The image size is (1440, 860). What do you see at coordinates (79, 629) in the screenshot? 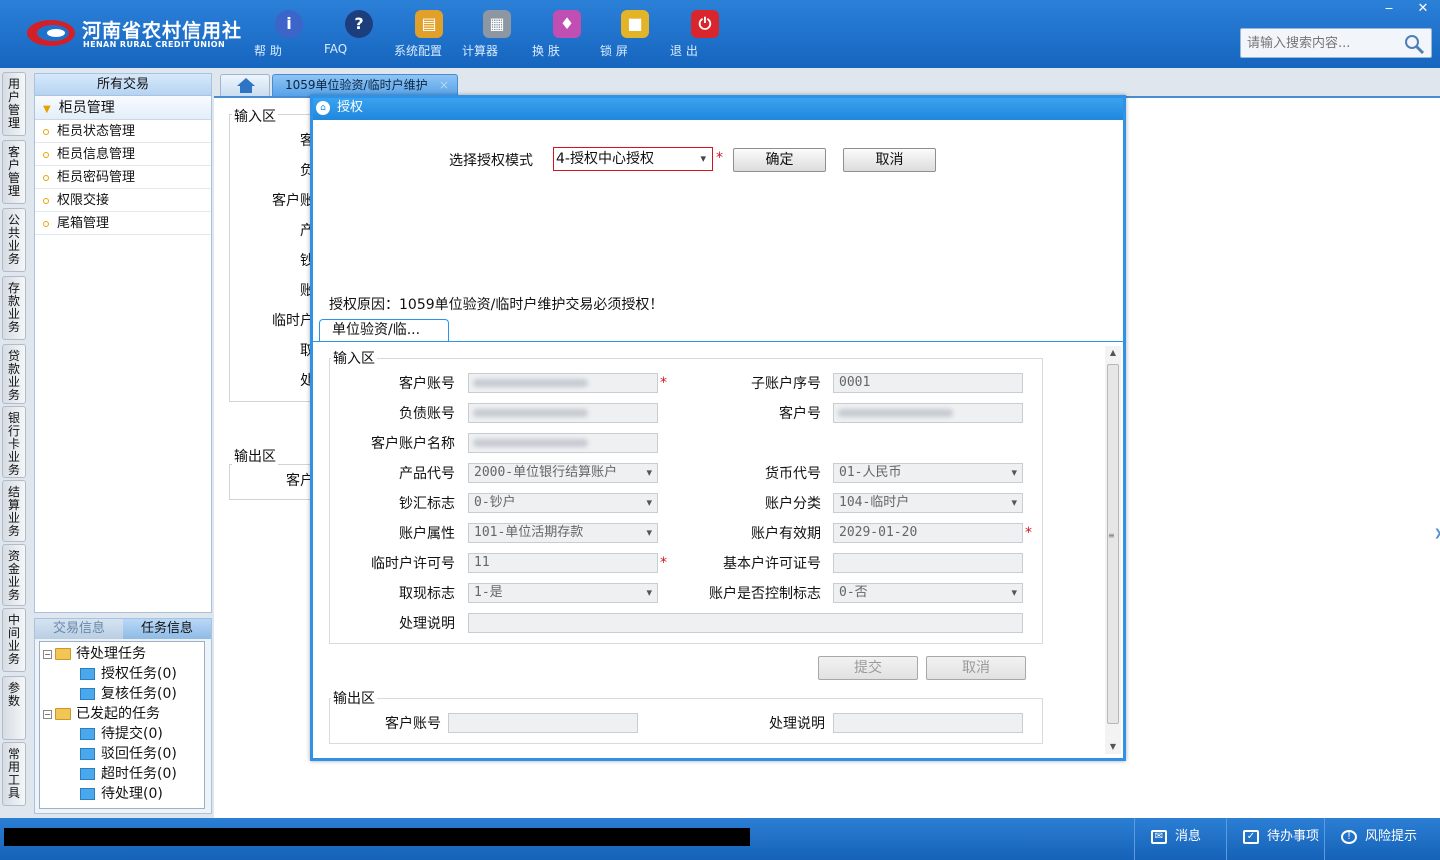
I see `tab-transaction-info: 交易信息` at bounding box center [79, 629].